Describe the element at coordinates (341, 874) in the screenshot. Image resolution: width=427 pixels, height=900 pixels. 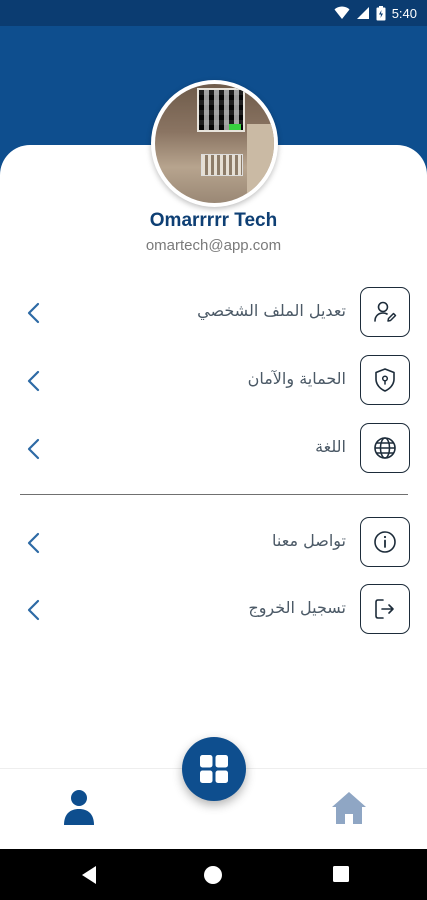
I see `recents-icon` at that location.